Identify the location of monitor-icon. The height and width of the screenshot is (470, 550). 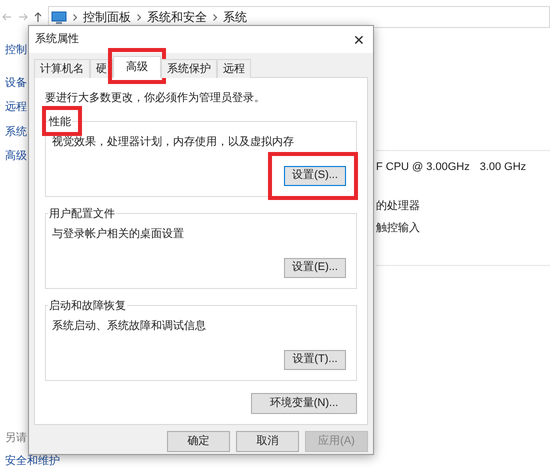
(59, 17).